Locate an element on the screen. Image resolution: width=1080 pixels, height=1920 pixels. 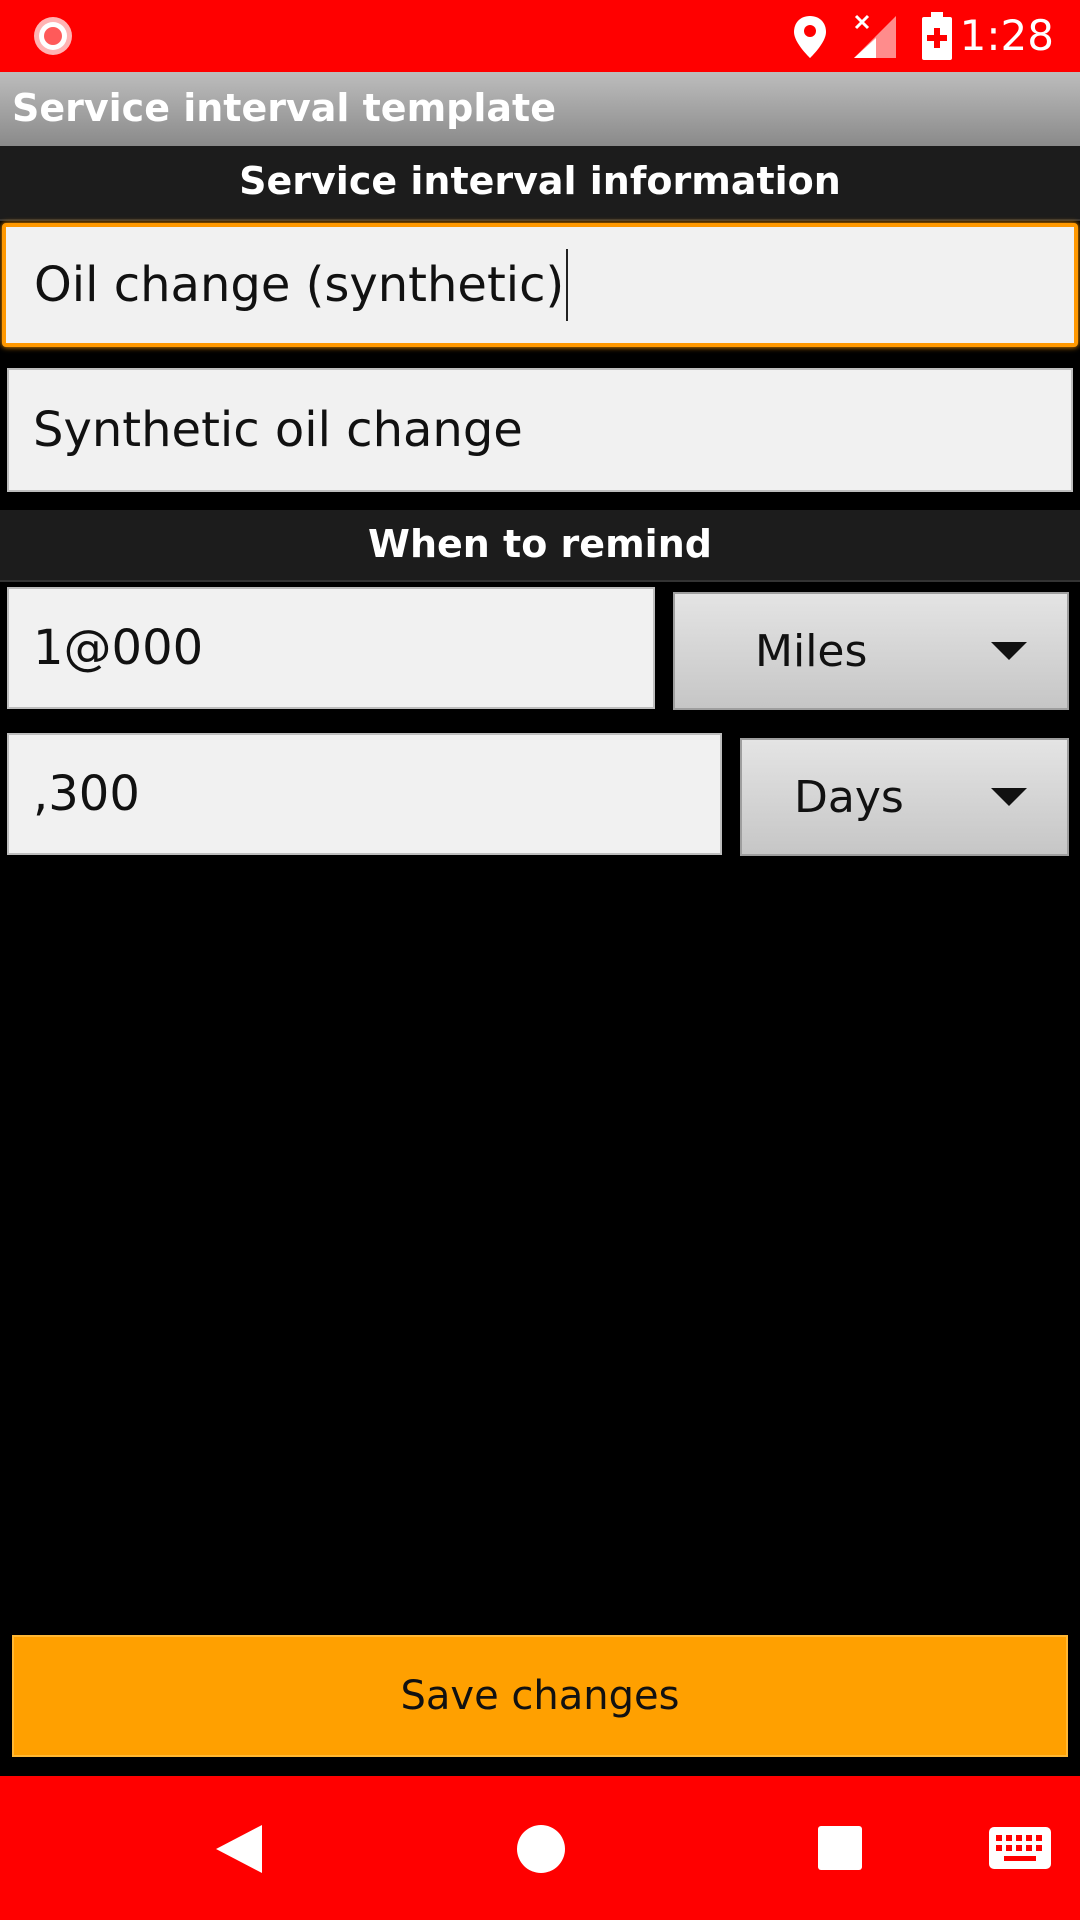
info-section-title: Service interval information is located at coordinates (540, 181).